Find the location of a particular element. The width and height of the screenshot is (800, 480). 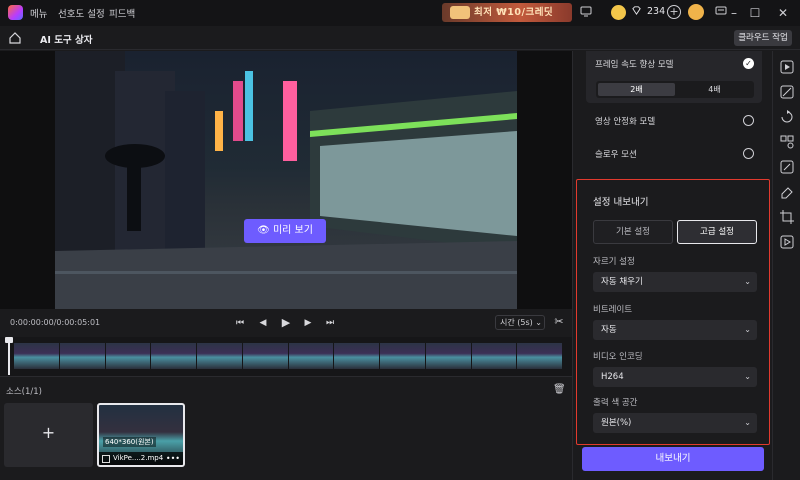

frame-model-card: 프레임 속도 향상 모델 ✓ 2배 4배 is located at coordinates (674, 77).